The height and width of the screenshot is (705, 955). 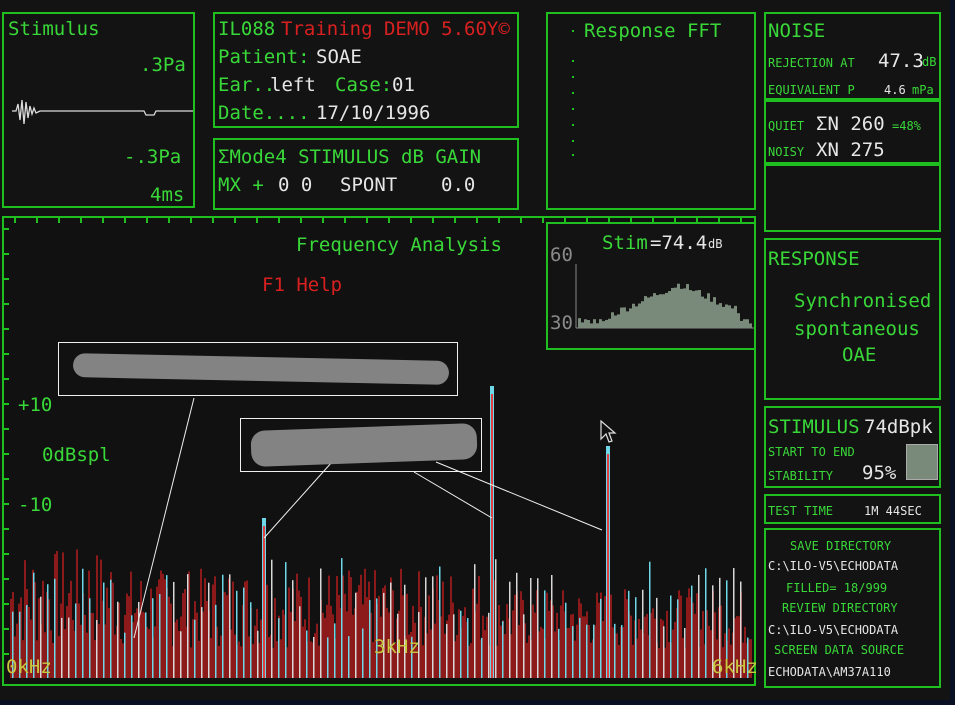 What do you see at coordinates (850, 150) in the screenshot?
I see `noisy-value: XN 275` at bounding box center [850, 150].